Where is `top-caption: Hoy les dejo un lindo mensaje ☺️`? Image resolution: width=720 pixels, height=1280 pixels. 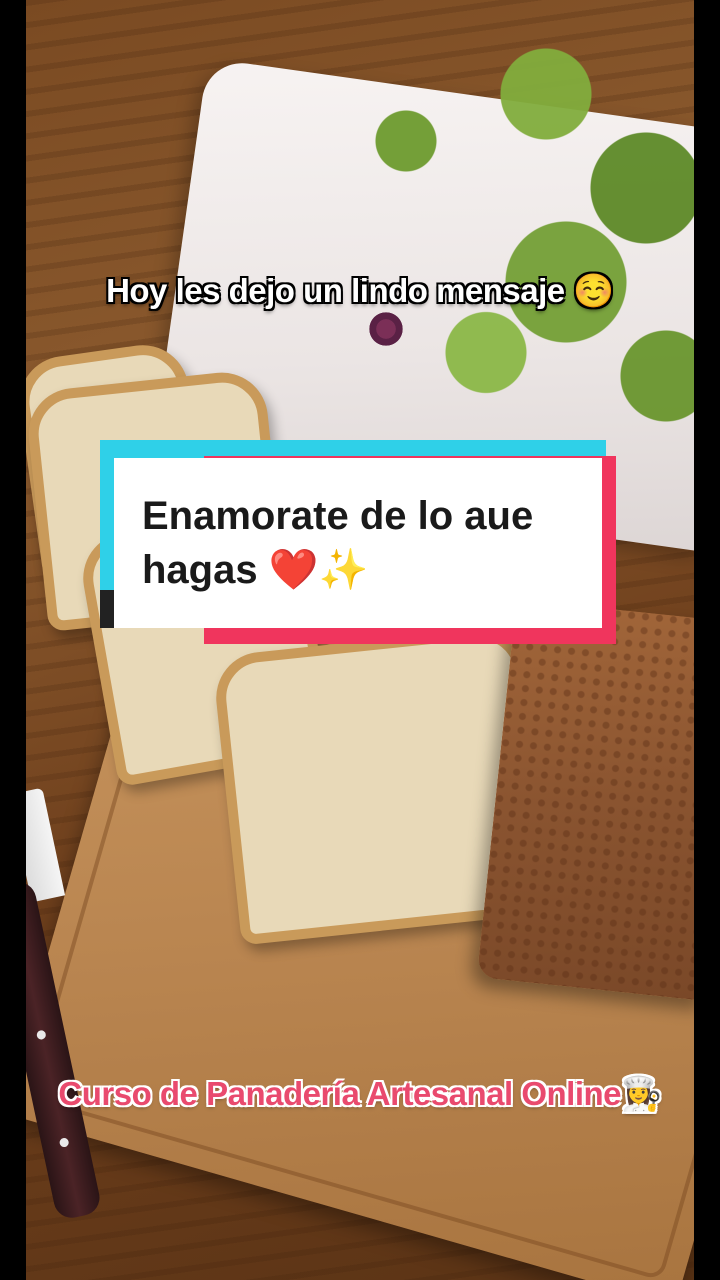
top-caption: Hoy les dejo un lindo mensaje ☺️ is located at coordinates (360, 290).